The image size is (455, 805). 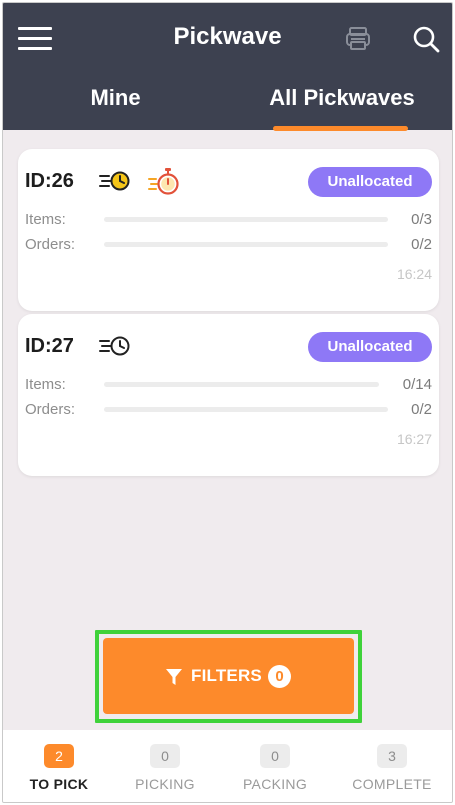 I want to click on nav-label: PICKING, so click(x=165, y=784).